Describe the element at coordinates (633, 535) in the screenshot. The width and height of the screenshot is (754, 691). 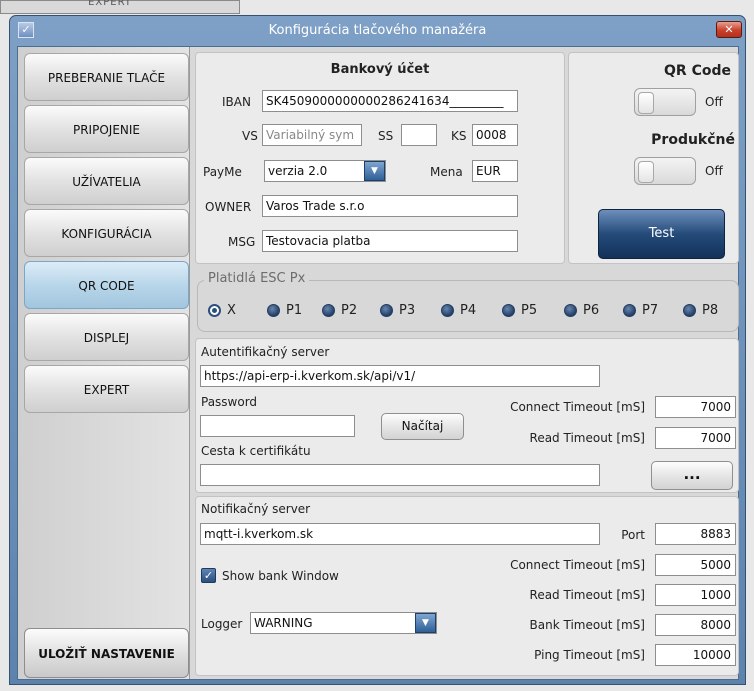
I see `port-label: Port` at that location.